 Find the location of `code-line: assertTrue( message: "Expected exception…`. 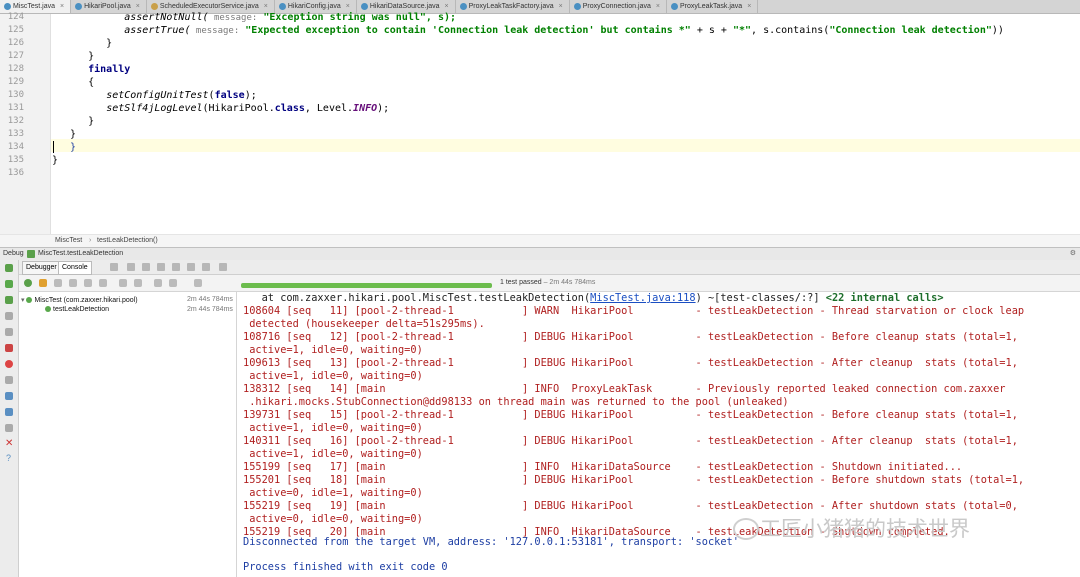

code-line: assertTrue( message: "Expected exception… is located at coordinates (528, 30).